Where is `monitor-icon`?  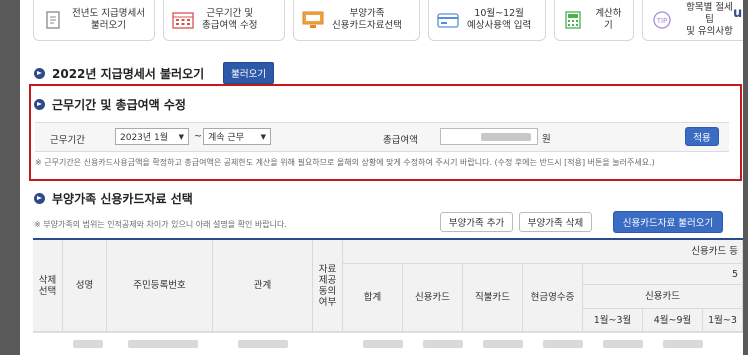 monitor-icon is located at coordinates (313, 20).